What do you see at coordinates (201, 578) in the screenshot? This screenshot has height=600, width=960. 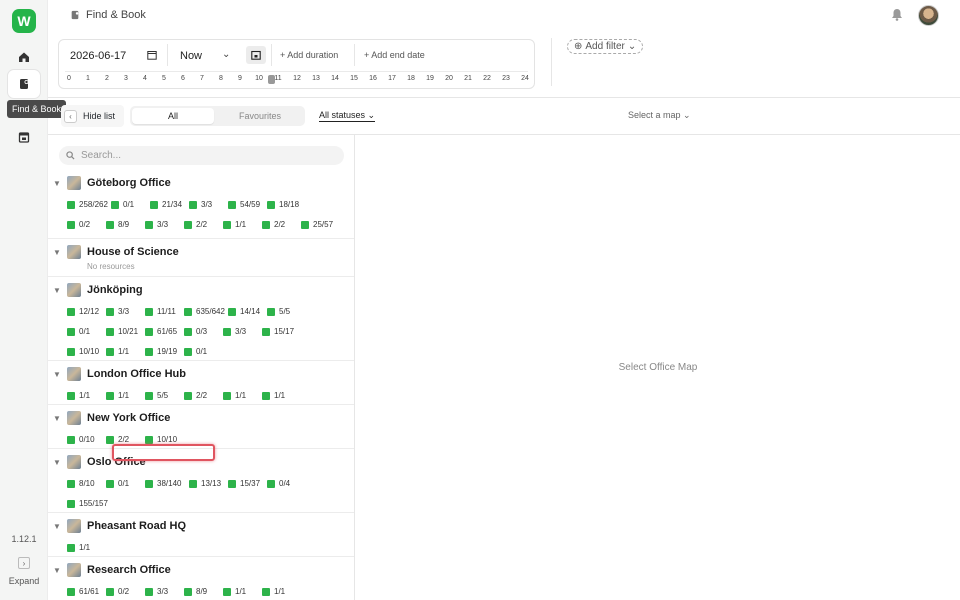 I see `office-item: ▼ Research Office 61/61 0/2 3/3 8/9 1/1 1/1` at bounding box center [201, 578].